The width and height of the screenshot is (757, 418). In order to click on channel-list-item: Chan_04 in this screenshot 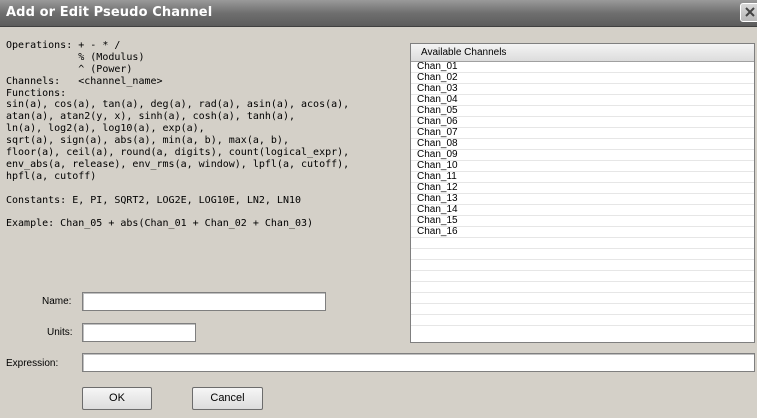, I will do `click(582, 100)`.